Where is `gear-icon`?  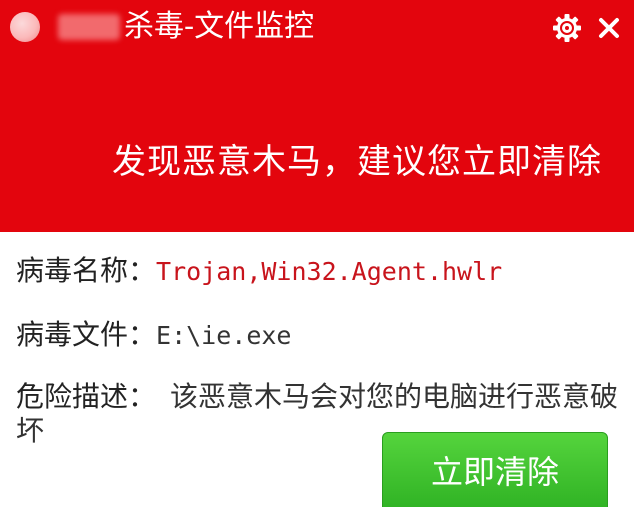
gear-icon is located at coordinates (567, 28).